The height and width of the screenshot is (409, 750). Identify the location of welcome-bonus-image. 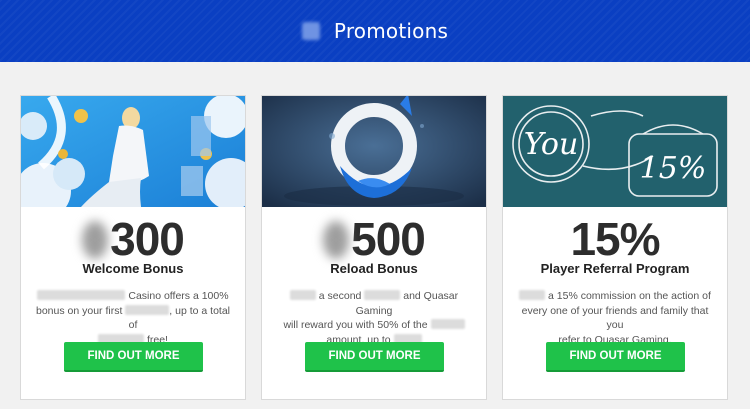
(133, 151).